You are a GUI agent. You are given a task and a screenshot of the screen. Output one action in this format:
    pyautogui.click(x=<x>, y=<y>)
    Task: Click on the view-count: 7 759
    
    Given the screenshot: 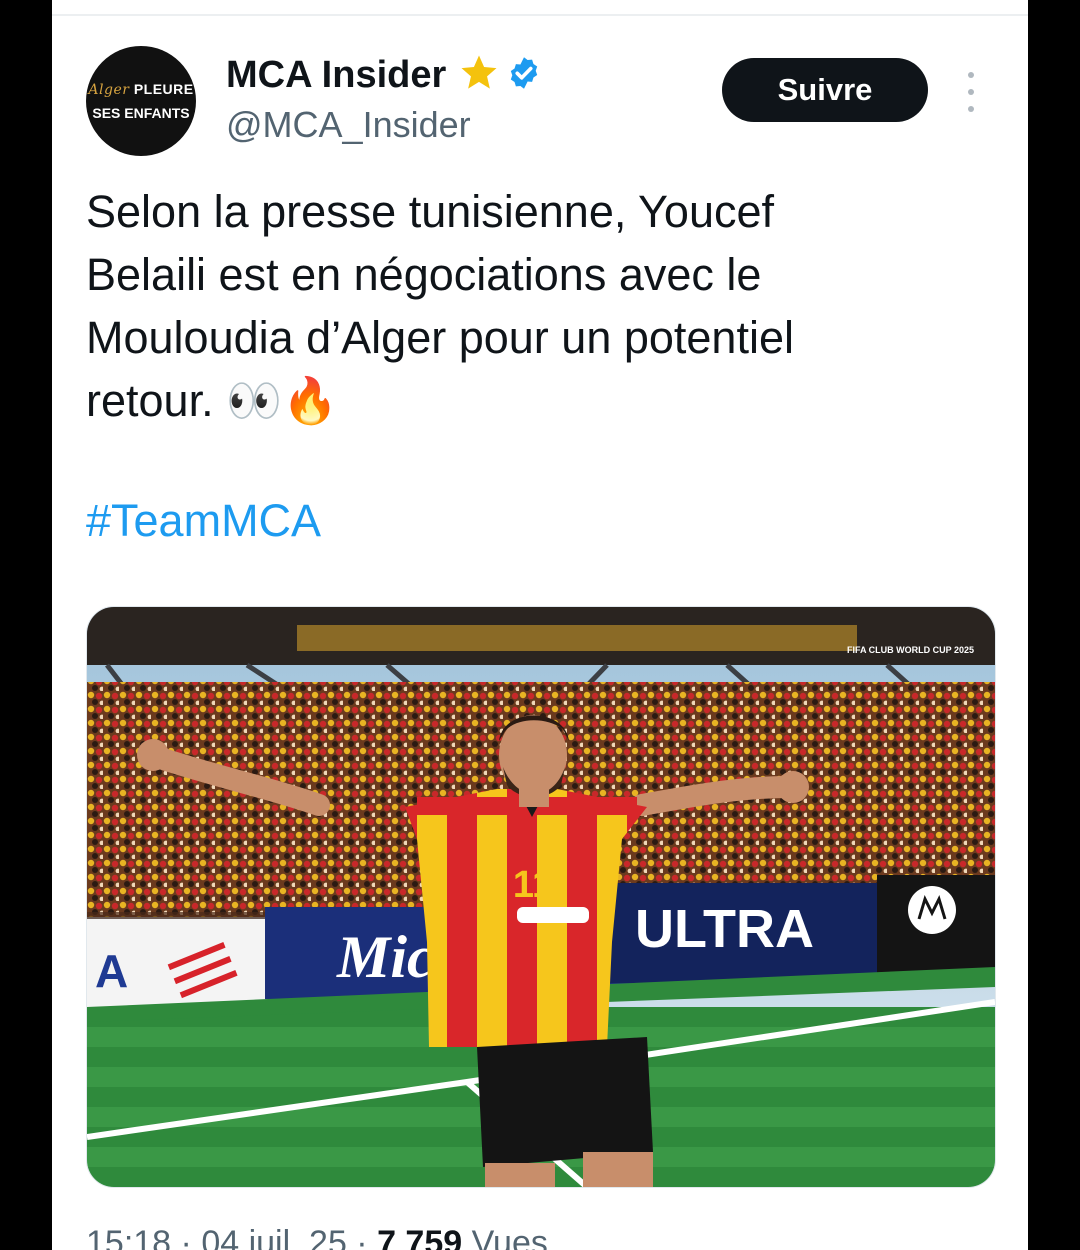 What is the action you would take?
    pyautogui.click(x=420, y=1237)
    